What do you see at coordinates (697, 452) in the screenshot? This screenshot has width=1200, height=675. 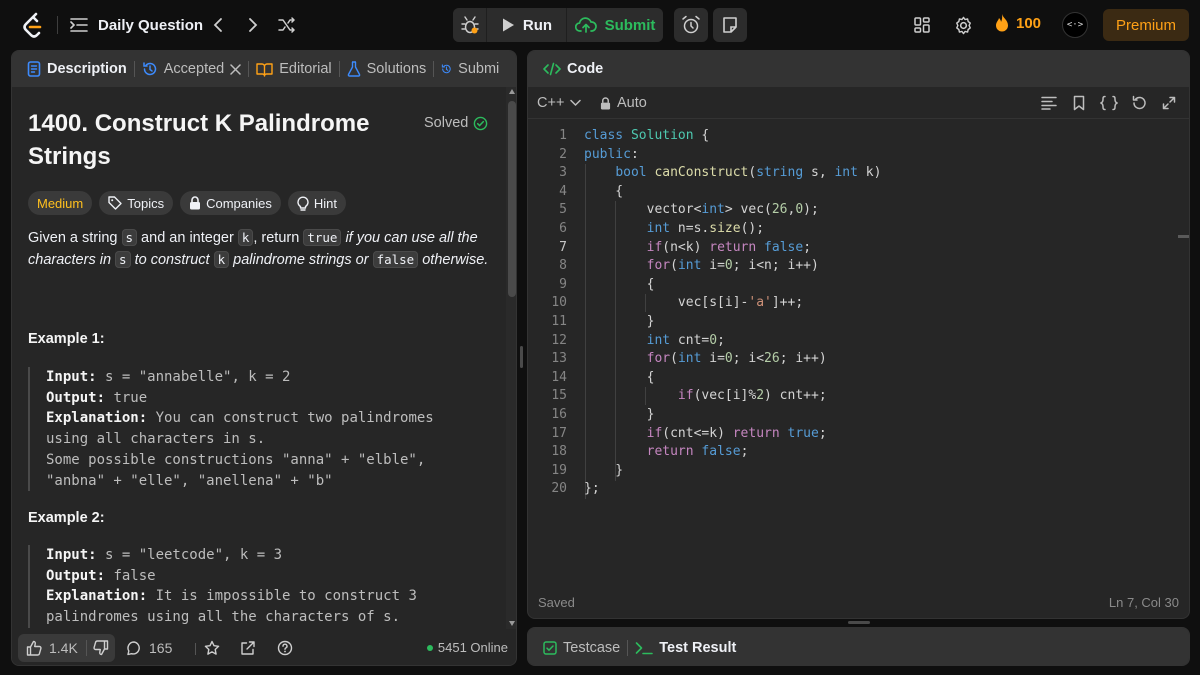 I see `code-text: return false;` at bounding box center [697, 452].